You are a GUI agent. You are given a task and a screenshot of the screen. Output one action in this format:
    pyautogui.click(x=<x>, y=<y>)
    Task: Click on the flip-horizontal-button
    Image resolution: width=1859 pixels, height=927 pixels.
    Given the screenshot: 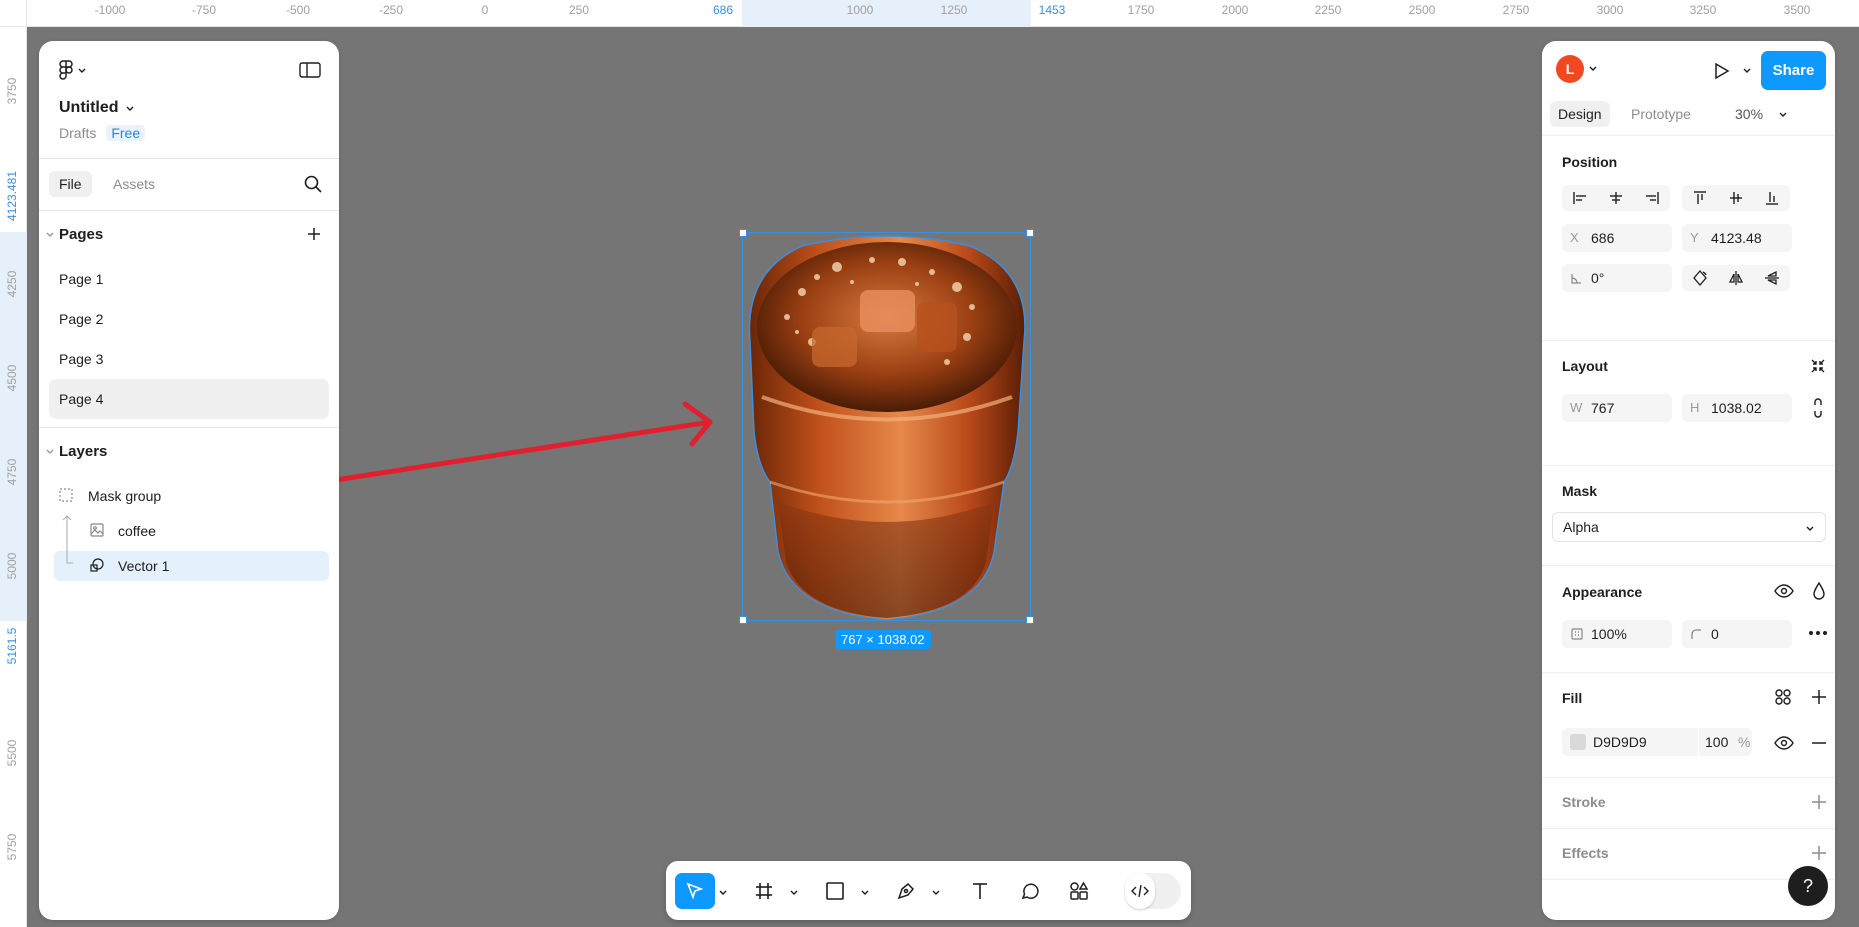 What is the action you would take?
    pyautogui.click(x=1736, y=278)
    